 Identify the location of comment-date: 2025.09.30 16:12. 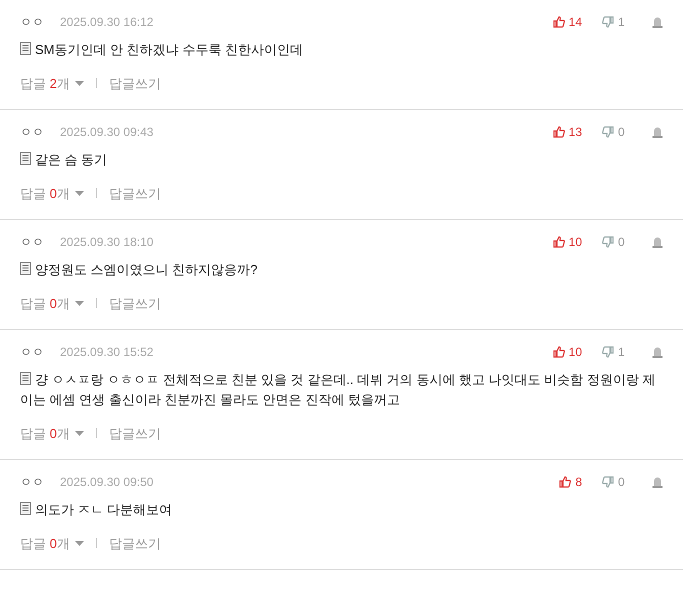
(107, 22).